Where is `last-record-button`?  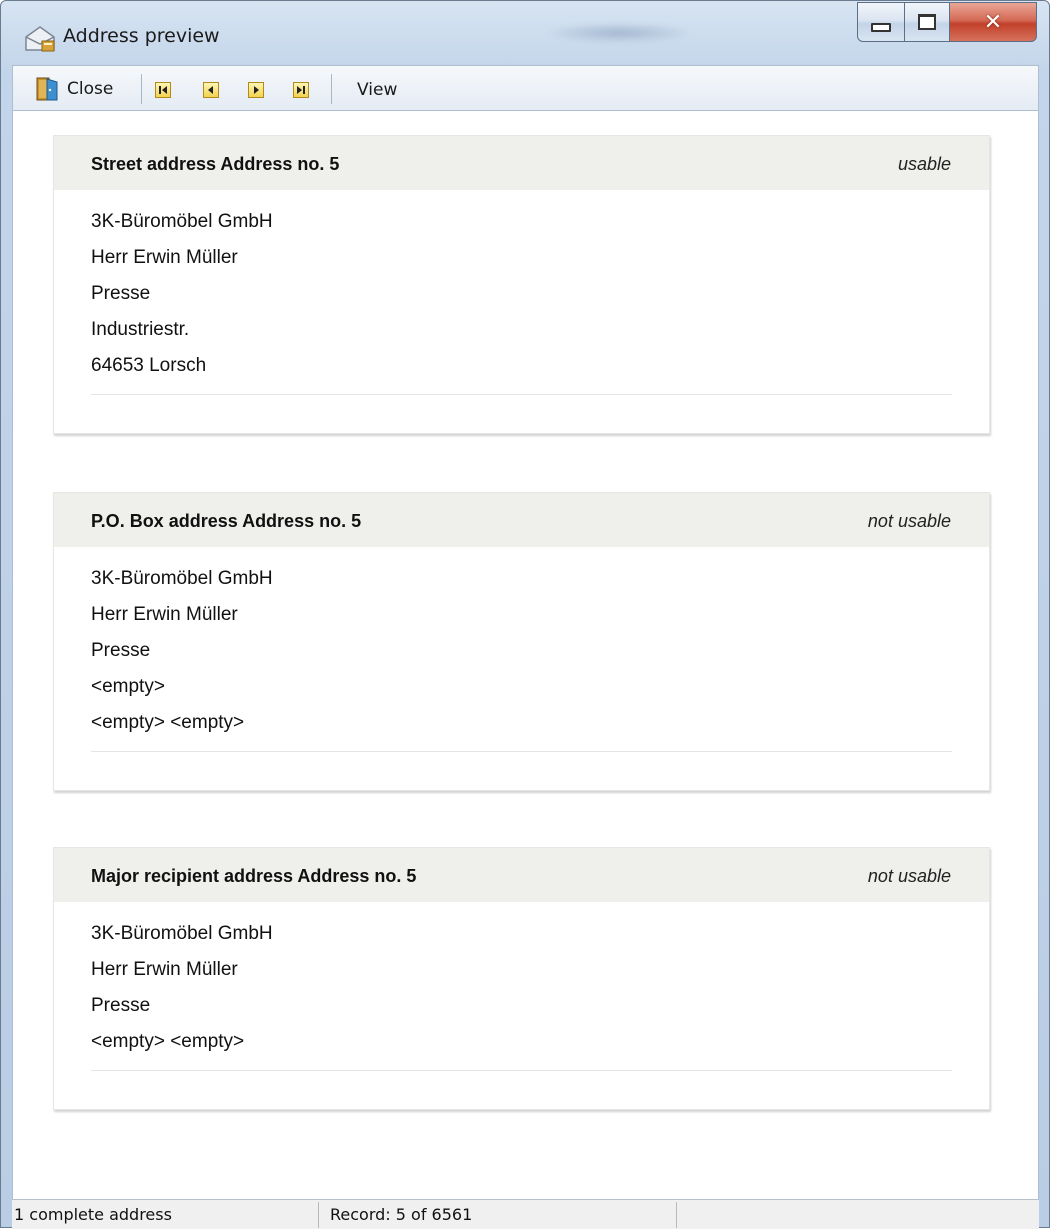
last-record-button is located at coordinates (301, 90).